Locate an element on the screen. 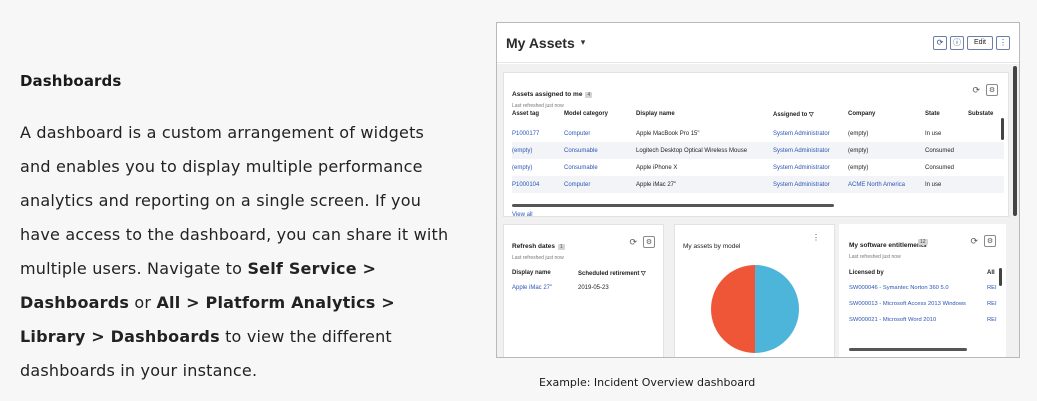 This screenshot has width=1037, height=401. display-name-cell: Apple iMac 27" is located at coordinates (704, 184).